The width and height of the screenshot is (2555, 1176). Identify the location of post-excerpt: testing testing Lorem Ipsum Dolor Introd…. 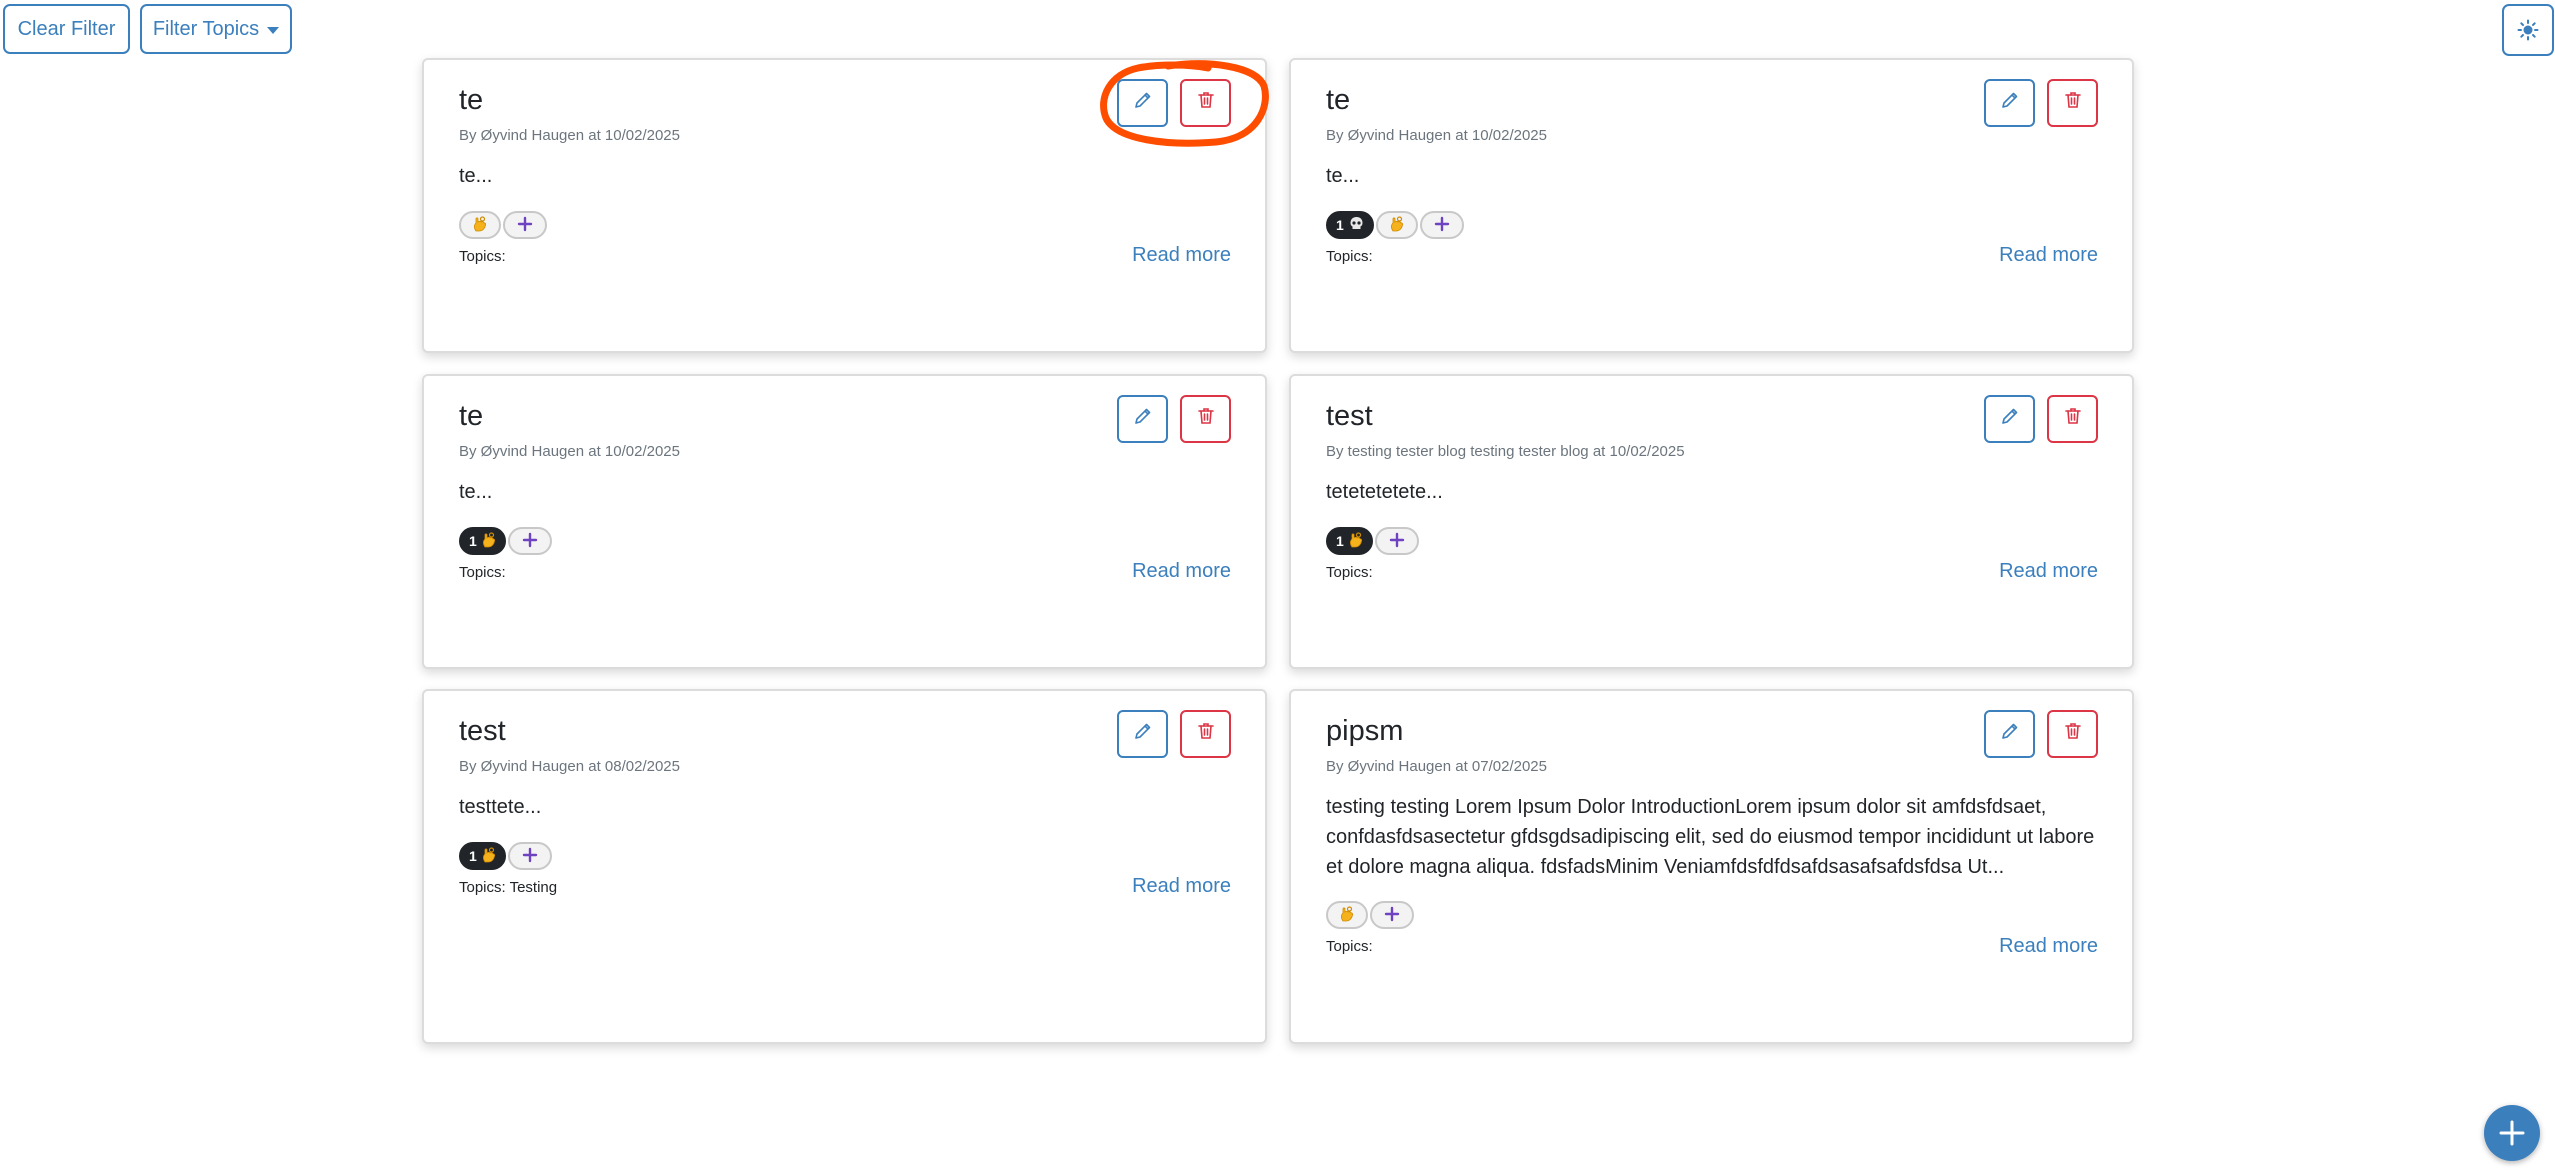
(1710, 837).